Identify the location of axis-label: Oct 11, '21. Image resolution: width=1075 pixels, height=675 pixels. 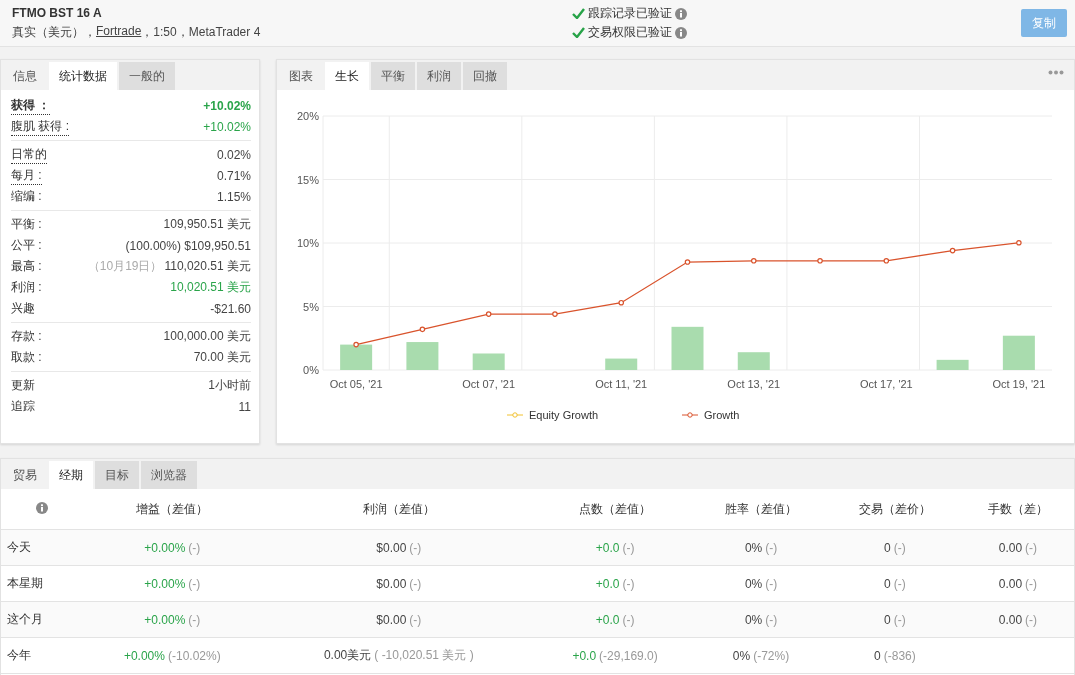
(621, 384).